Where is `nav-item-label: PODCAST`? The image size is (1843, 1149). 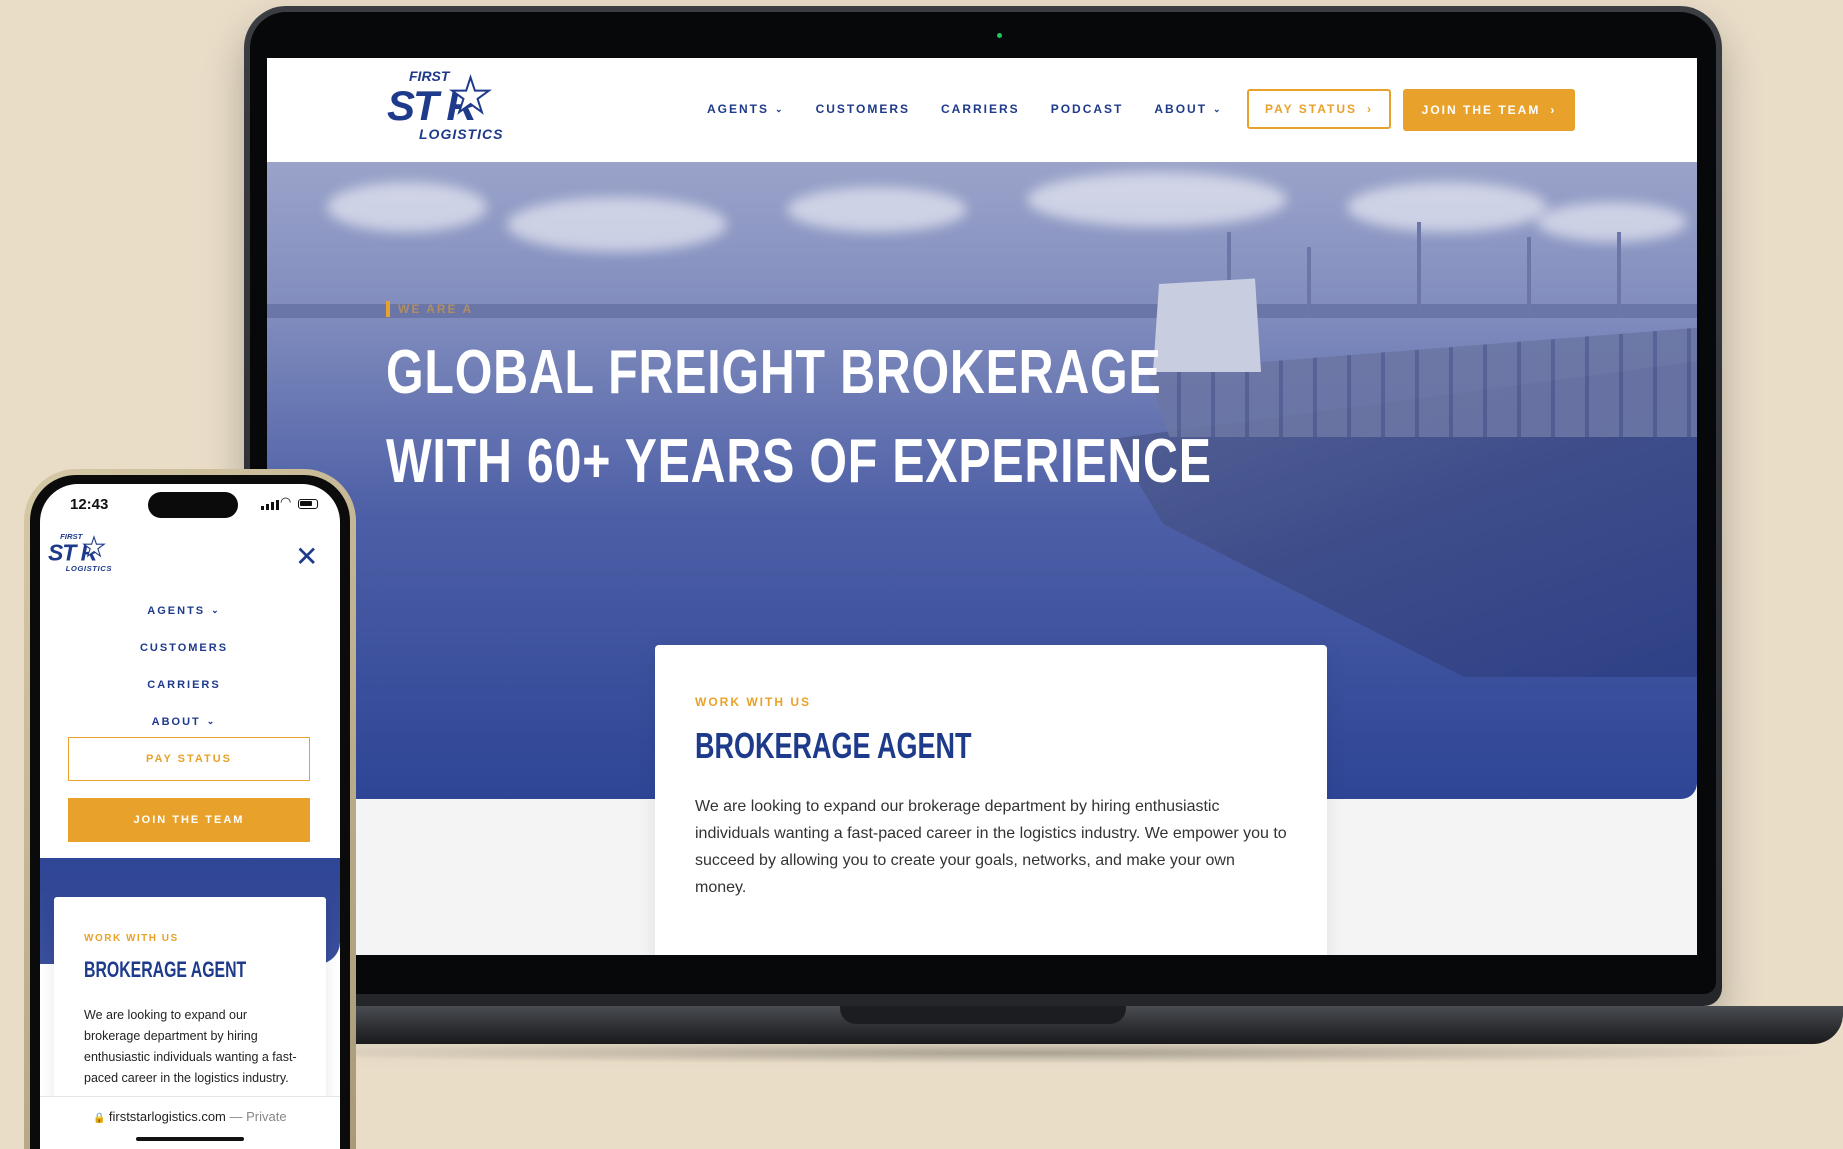
nav-item-label: PODCAST is located at coordinates (1087, 109).